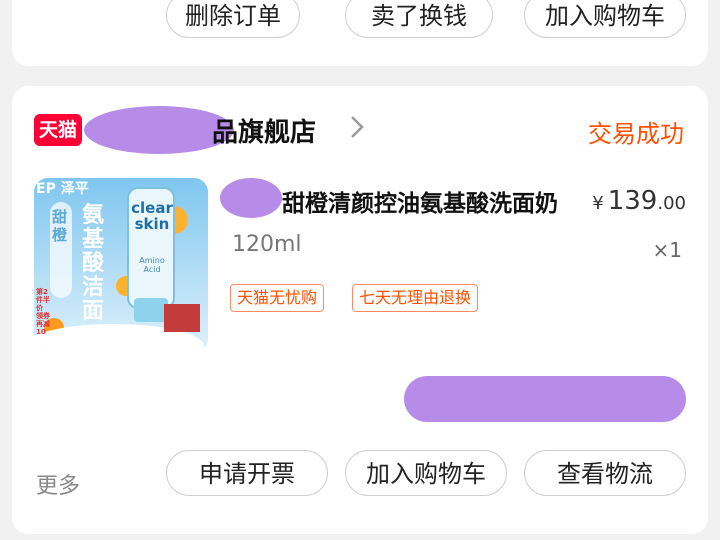 This screenshot has width=720, height=540. What do you see at coordinates (60, 226) in the screenshot?
I see `product-image-side-text: 甜橙` at bounding box center [60, 226].